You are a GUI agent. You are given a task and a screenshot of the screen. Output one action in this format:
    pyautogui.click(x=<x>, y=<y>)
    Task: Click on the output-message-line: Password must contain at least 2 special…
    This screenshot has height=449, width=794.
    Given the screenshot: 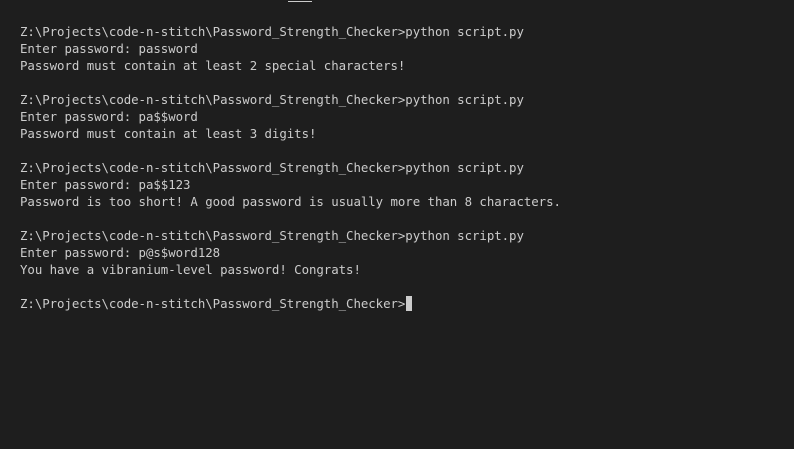 What is the action you would take?
    pyautogui.click(x=213, y=65)
    